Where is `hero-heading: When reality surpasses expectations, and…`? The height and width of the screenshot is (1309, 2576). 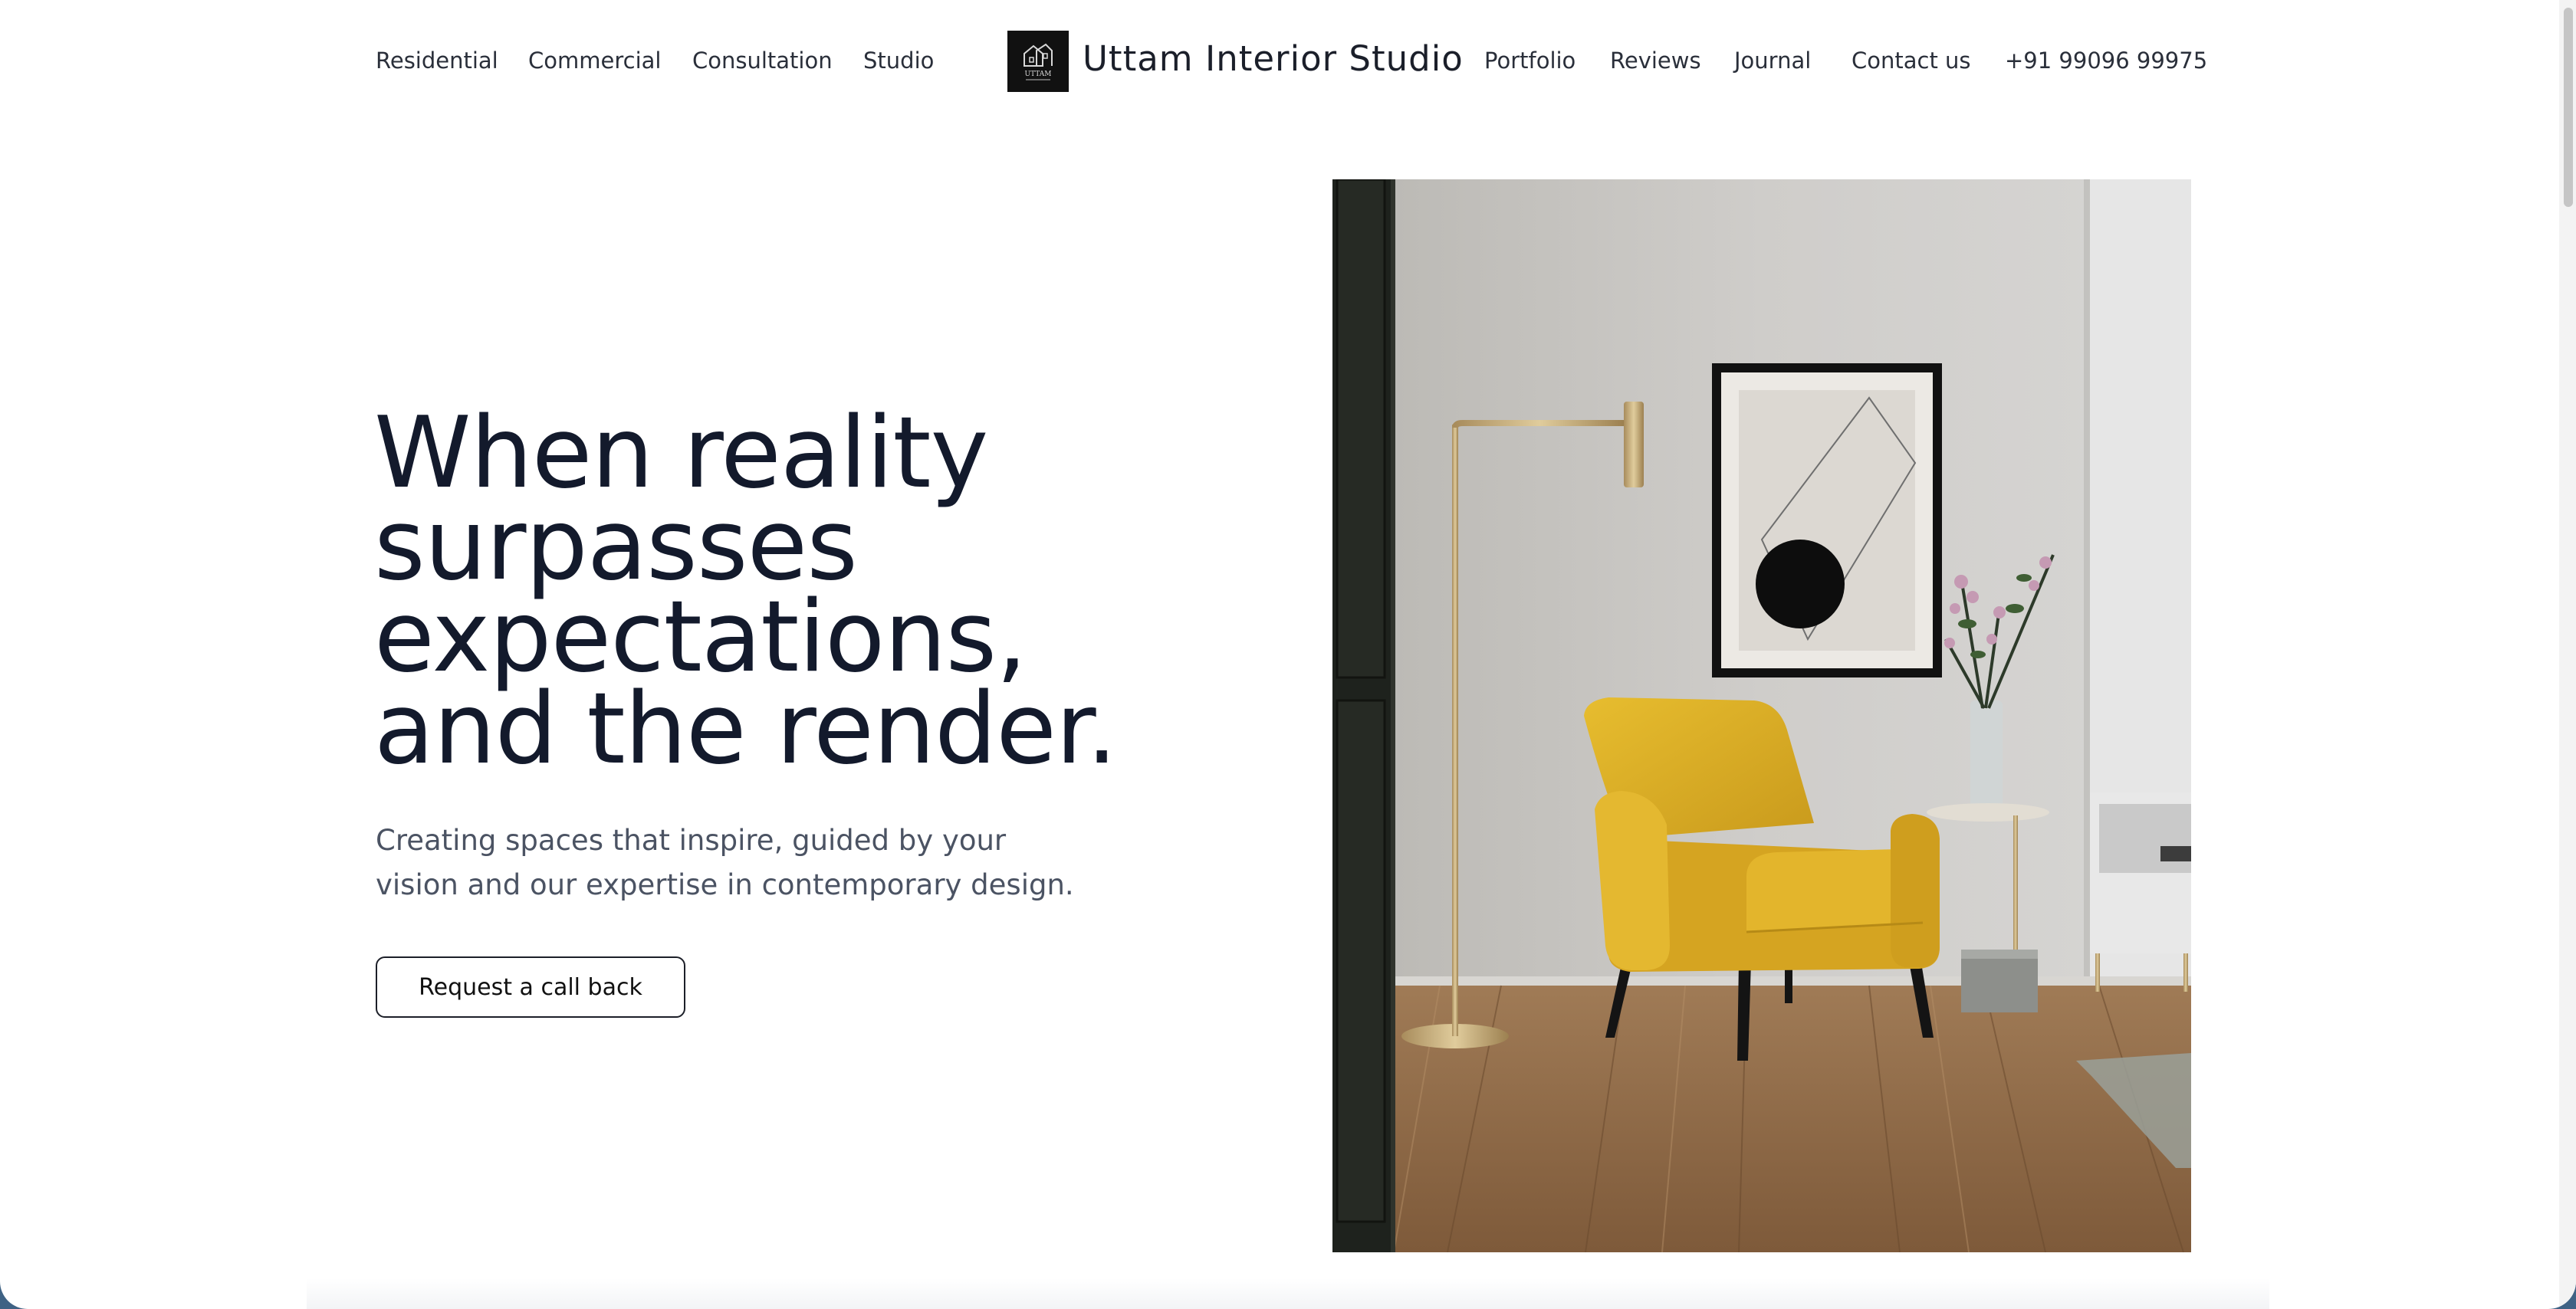 hero-heading: When reality surpasses expectations, and… is located at coordinates (746, 591).